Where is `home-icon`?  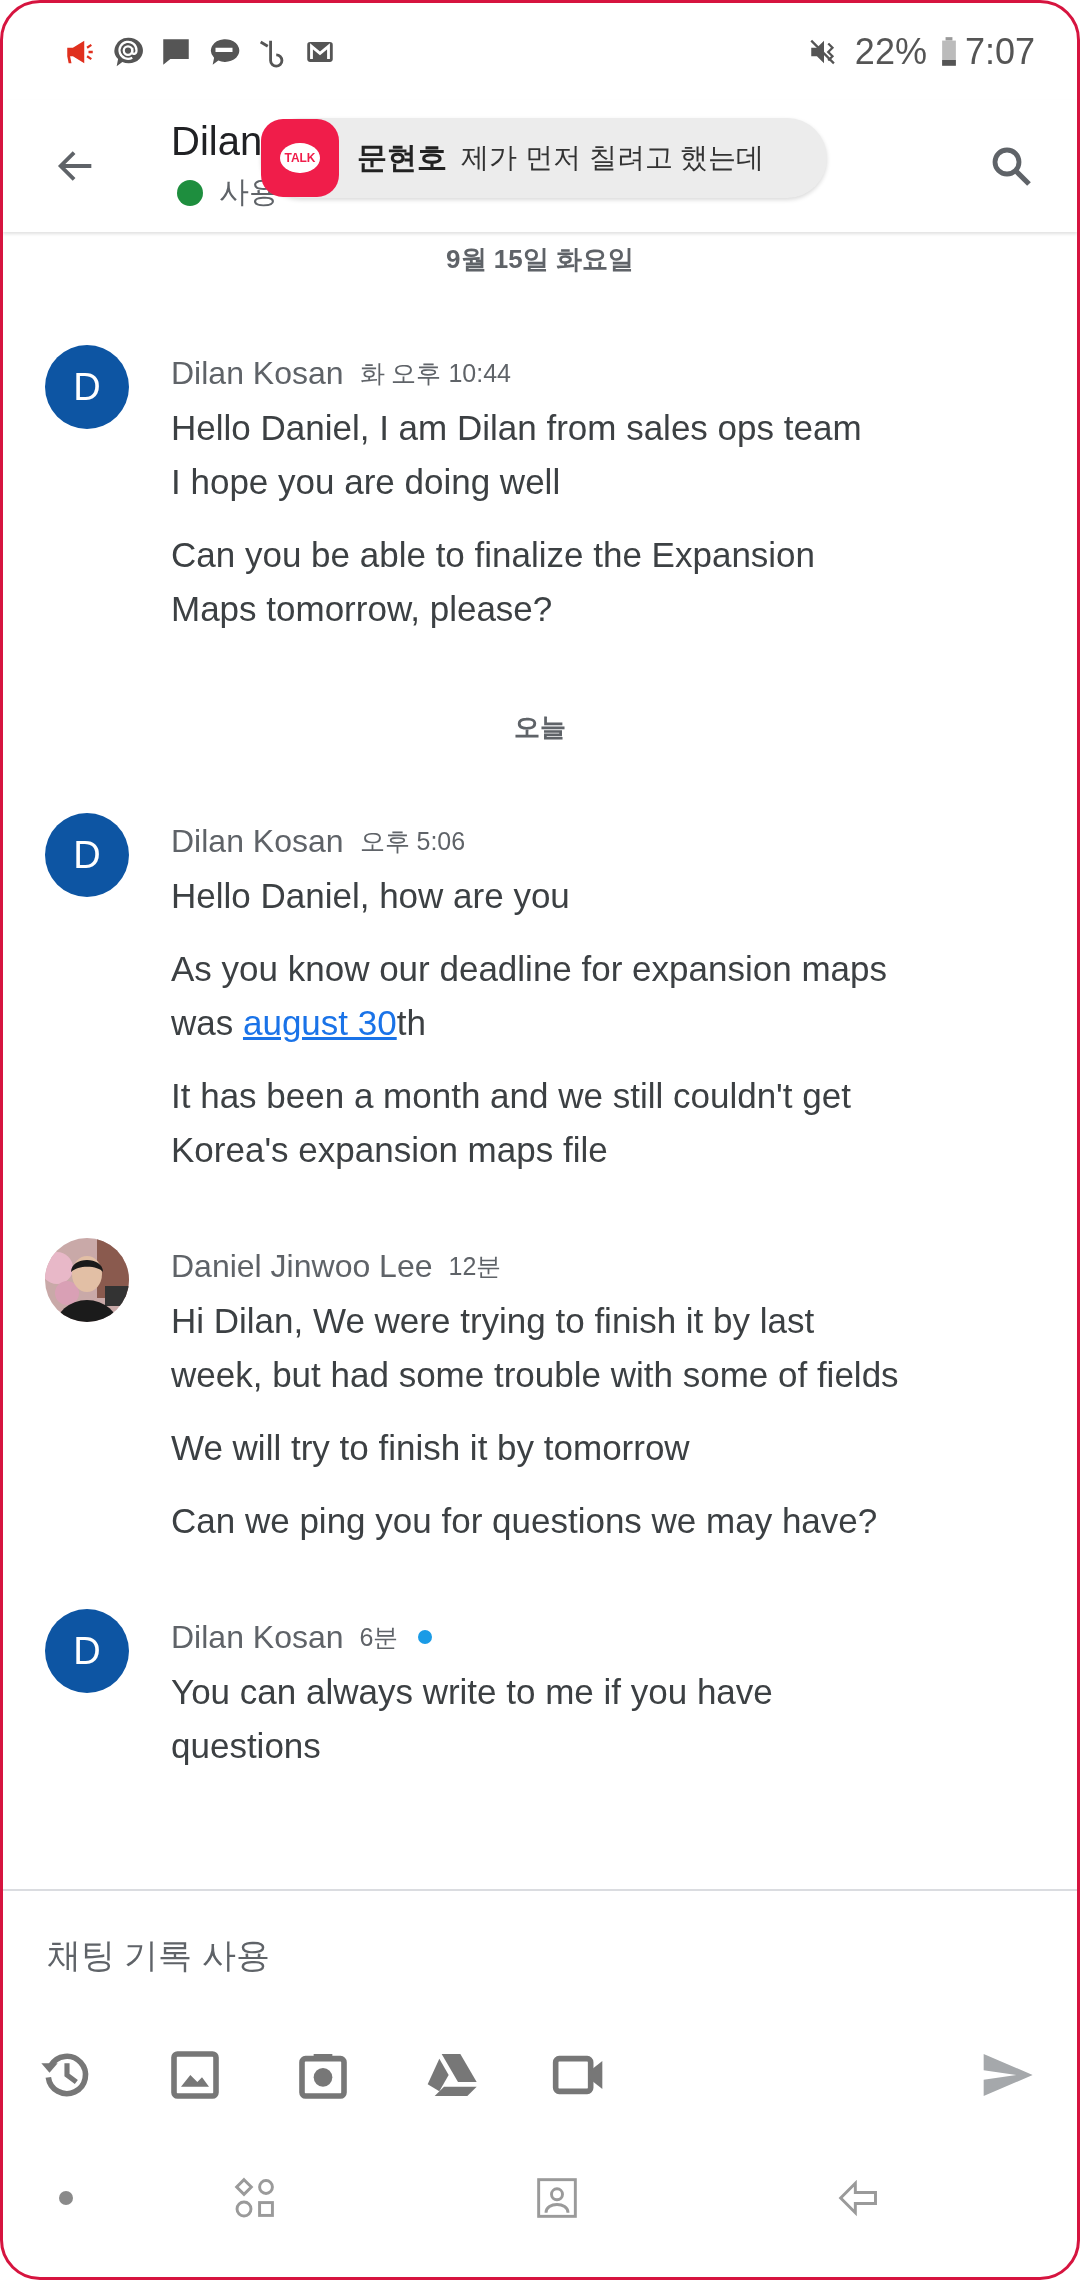
home-icon is located at coordinates (557, 2198).